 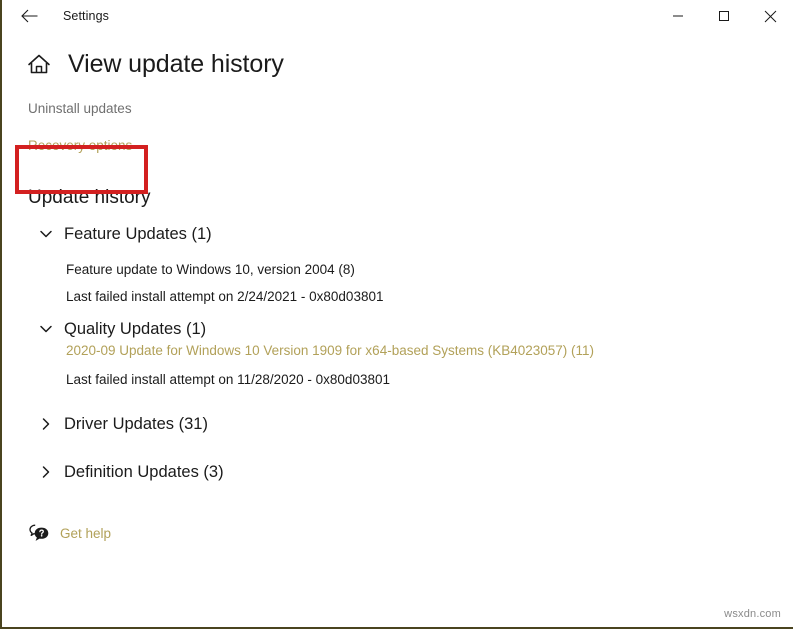 What do you see at coordinates (144, 471) in the screenshot?
I see `group-label: Definition Updates (3)` at bounding box center [144, 471].